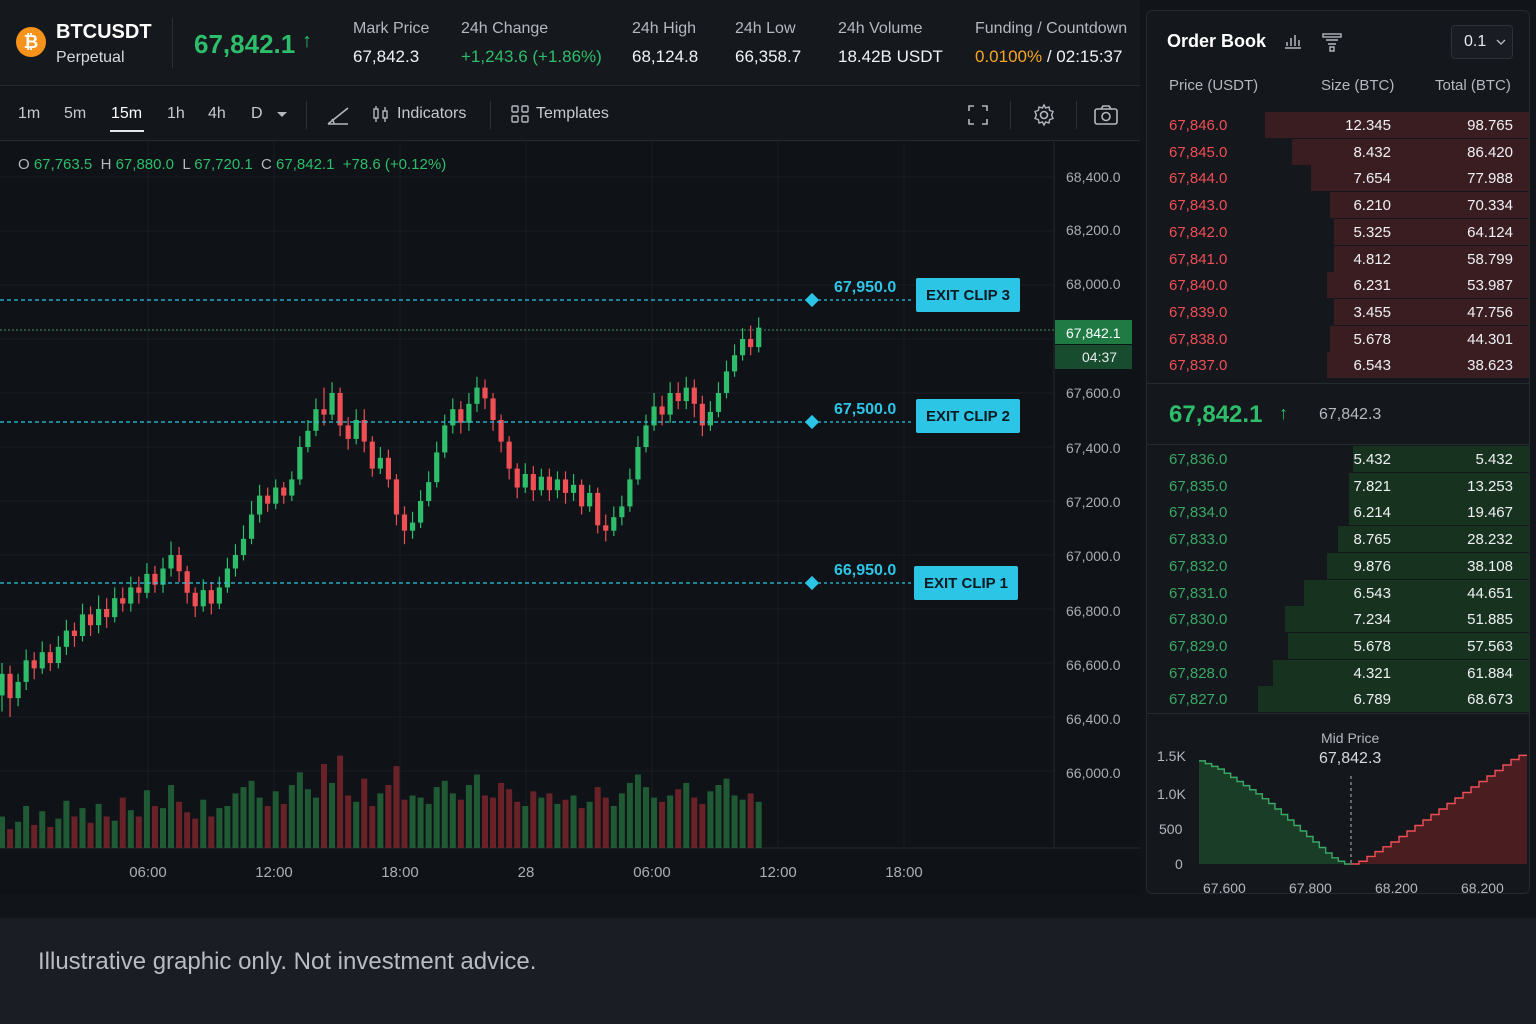 This screenshot has height=1024, width=1536. Describe the element at coordinates (978, 115) in the screenshot. I see `fullscreen-icon` at that location.